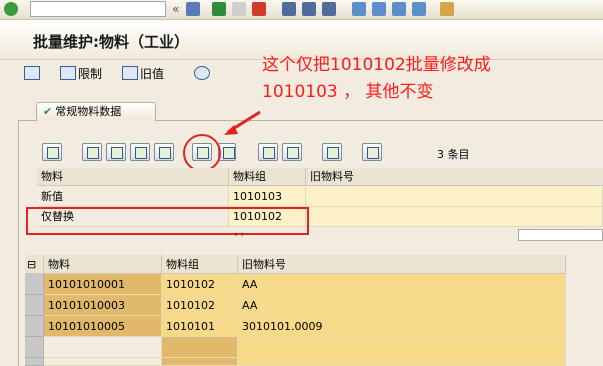 This screenshot has height=366, width=603. Describe the element at coordinates (98, 9) in the screenshot. I see `command-field` at that location.